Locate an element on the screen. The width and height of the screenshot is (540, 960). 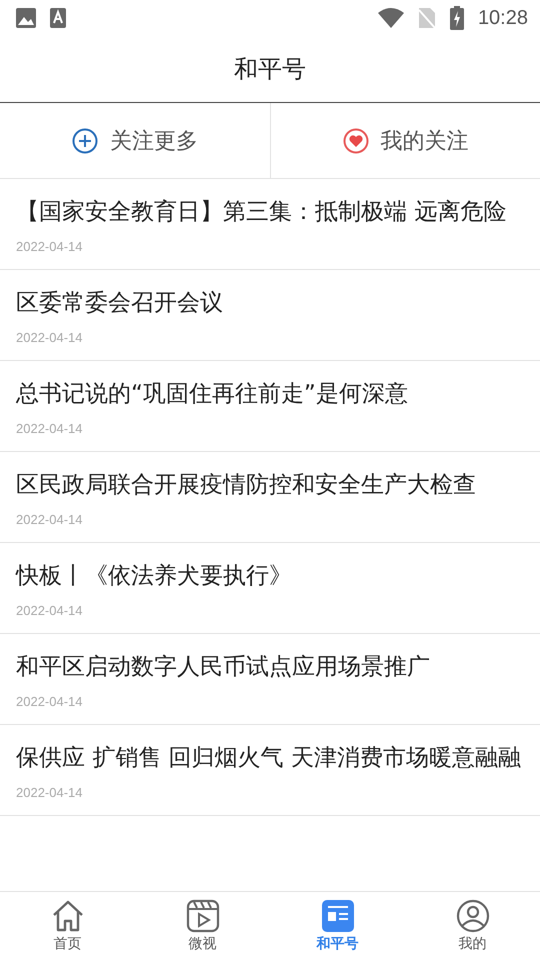
news-icon is located at coordinates (337, 916).